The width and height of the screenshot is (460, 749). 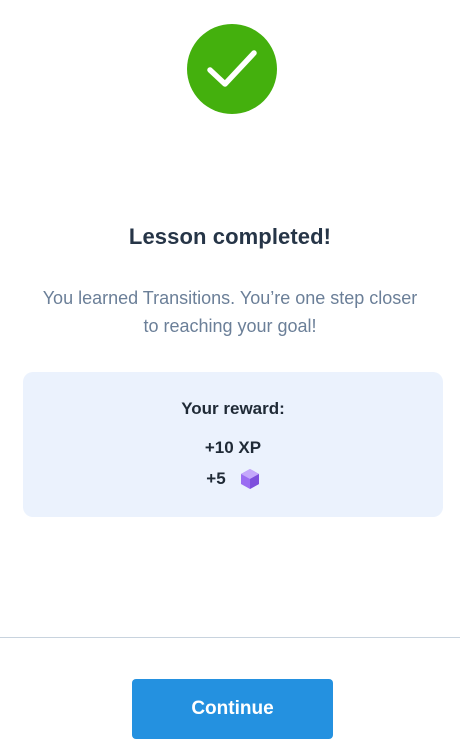 What do you see at coordinates (230, 637) in the screenshot?
I see `footer-divider` at bounding box center [230, 637].